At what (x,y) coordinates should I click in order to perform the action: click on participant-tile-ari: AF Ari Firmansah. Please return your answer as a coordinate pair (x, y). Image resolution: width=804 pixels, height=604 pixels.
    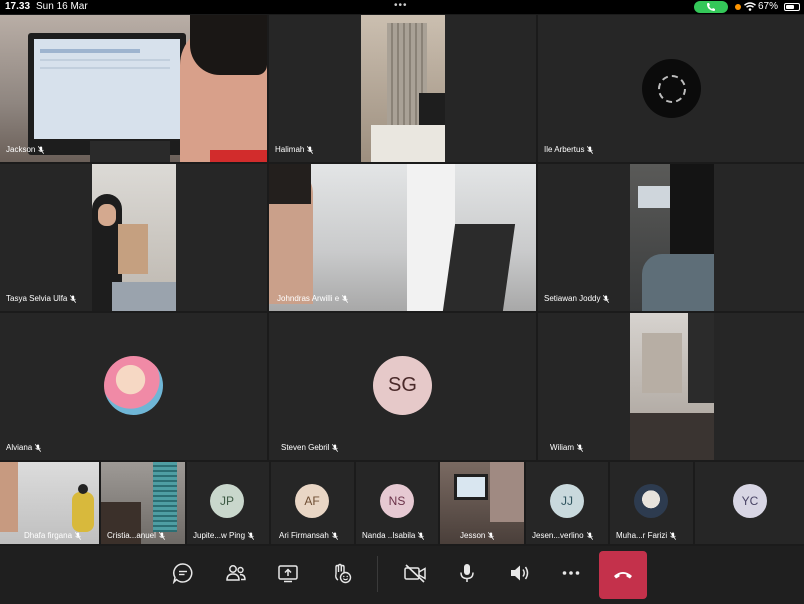
    Looking at the image, I should click on (312, 503).